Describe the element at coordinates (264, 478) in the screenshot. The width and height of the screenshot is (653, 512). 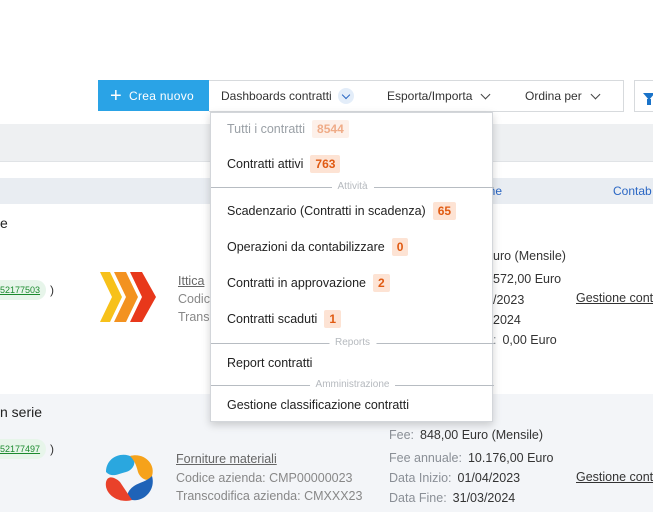
I see `azienda-code: Codice azienda: CMP00000023` at that location.